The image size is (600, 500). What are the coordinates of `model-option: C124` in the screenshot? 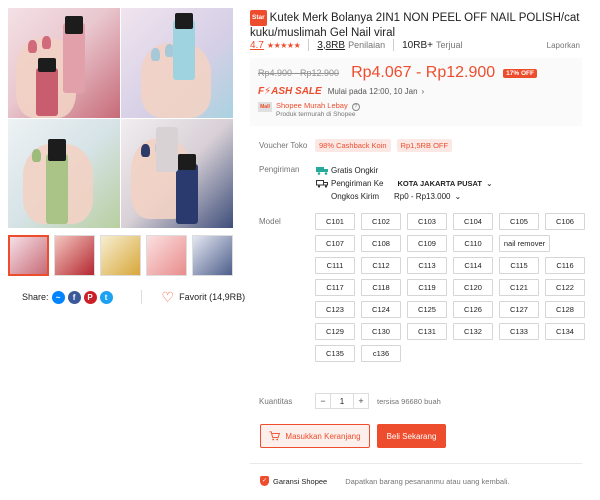 It's located at (381, 309).